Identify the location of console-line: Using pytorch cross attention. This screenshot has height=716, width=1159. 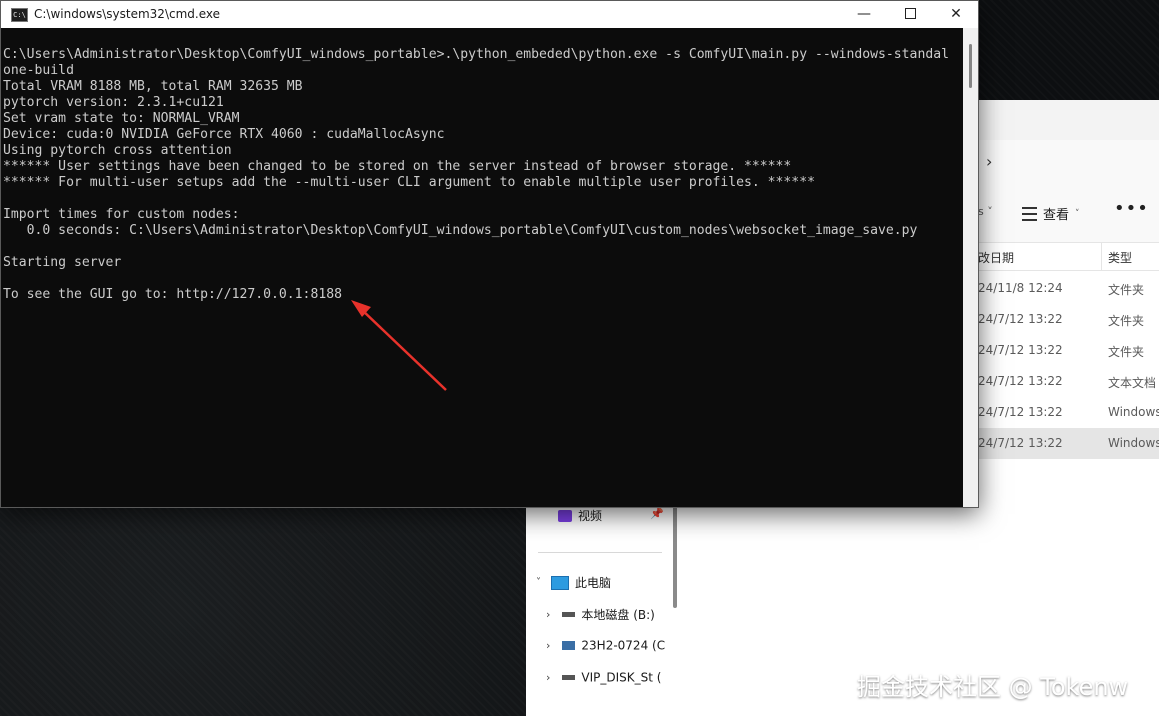
(117, 150).